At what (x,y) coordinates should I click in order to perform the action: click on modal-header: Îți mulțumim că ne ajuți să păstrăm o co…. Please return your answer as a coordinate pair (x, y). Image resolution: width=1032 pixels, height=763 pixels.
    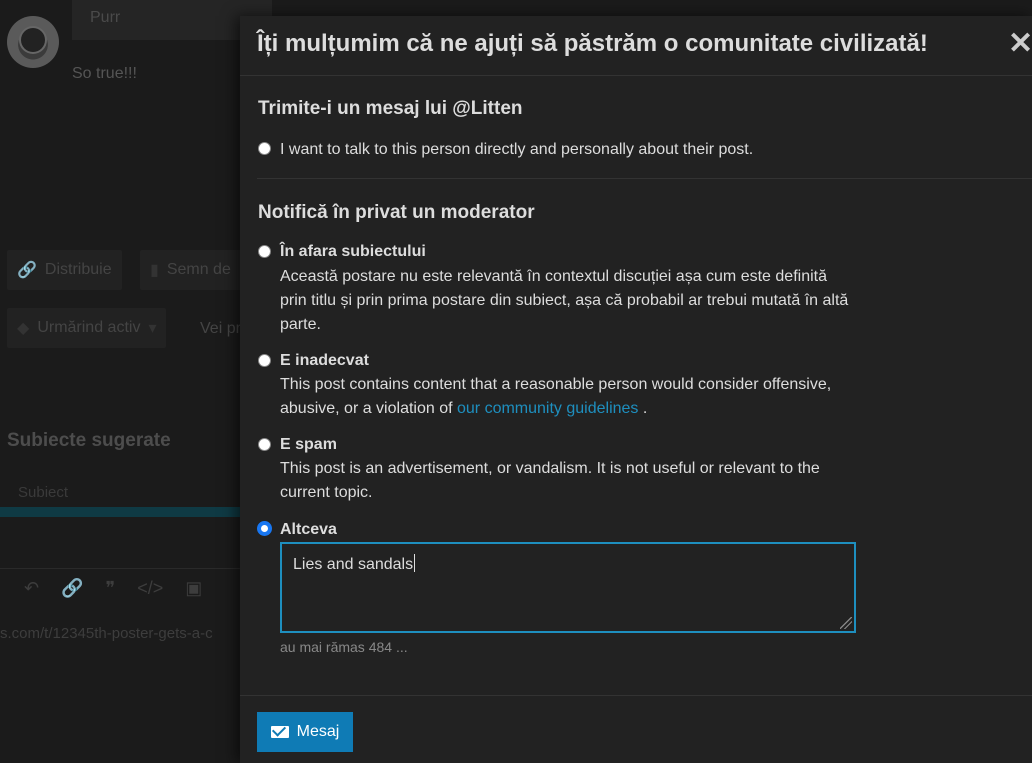
    Looking at the image, I should click on (636, 46).